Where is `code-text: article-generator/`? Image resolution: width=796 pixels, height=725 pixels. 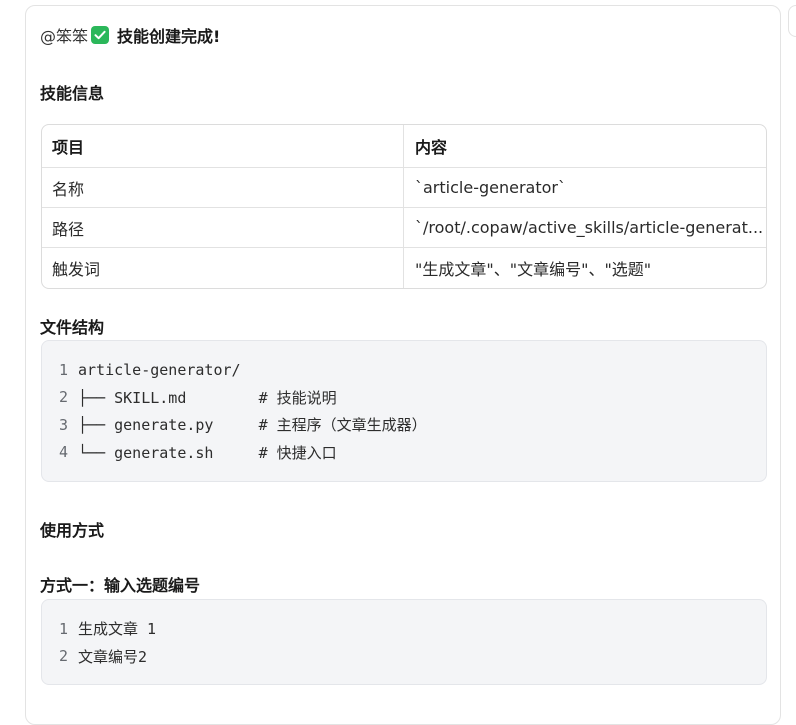
code-text: article-generator/ is located at coordinates (159, 369).